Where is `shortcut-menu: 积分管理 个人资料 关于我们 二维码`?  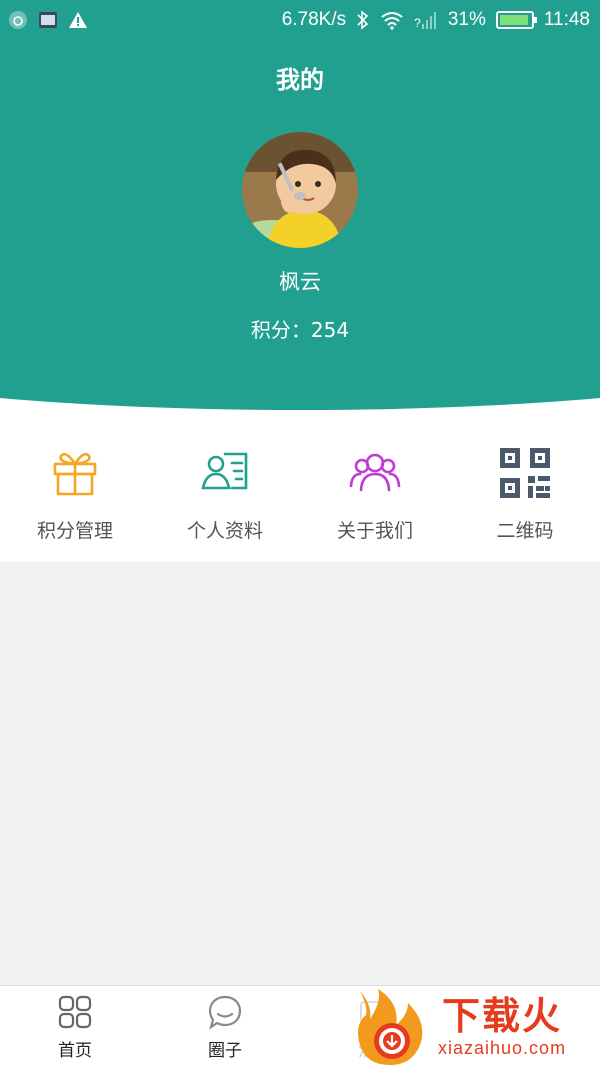
shortcut-menu: 积分管理 个人资料 关于我们 二维码 is located at coordinates (300, 491).